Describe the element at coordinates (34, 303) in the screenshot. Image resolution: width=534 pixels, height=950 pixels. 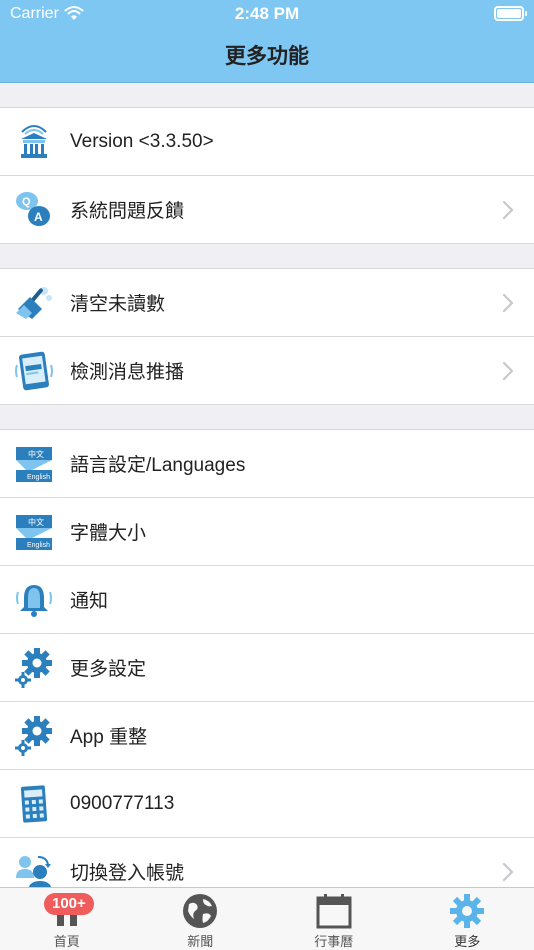
I see `broom-icon` at that location.